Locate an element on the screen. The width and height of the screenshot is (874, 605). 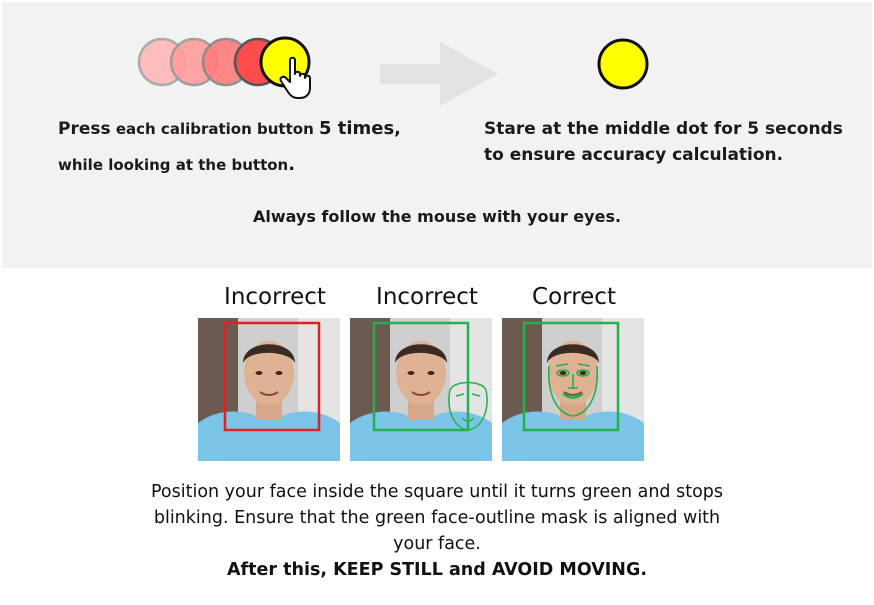
middle-dot is located at coordinates (623, 64).